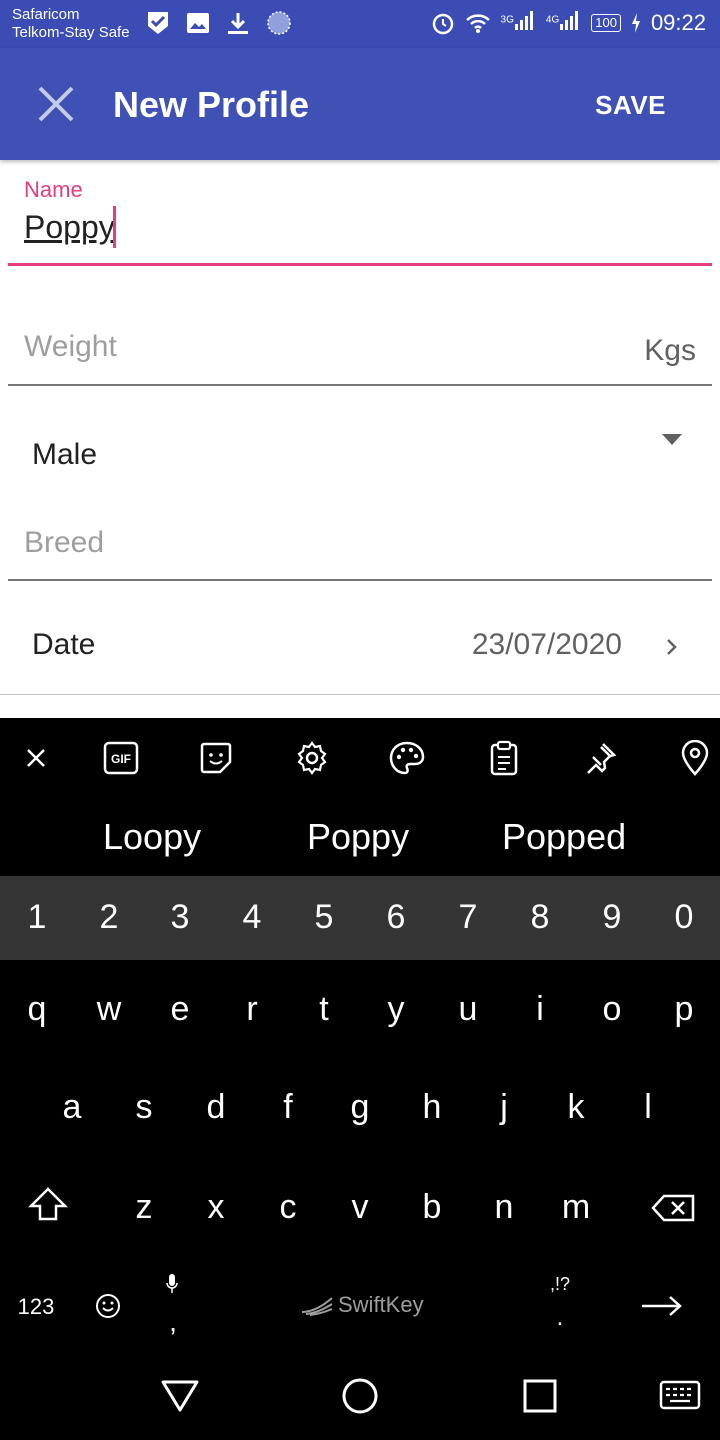 The height and width of the screenshot is (1440, 720). I want to click on save-button: SAVE, so click(630, 105).